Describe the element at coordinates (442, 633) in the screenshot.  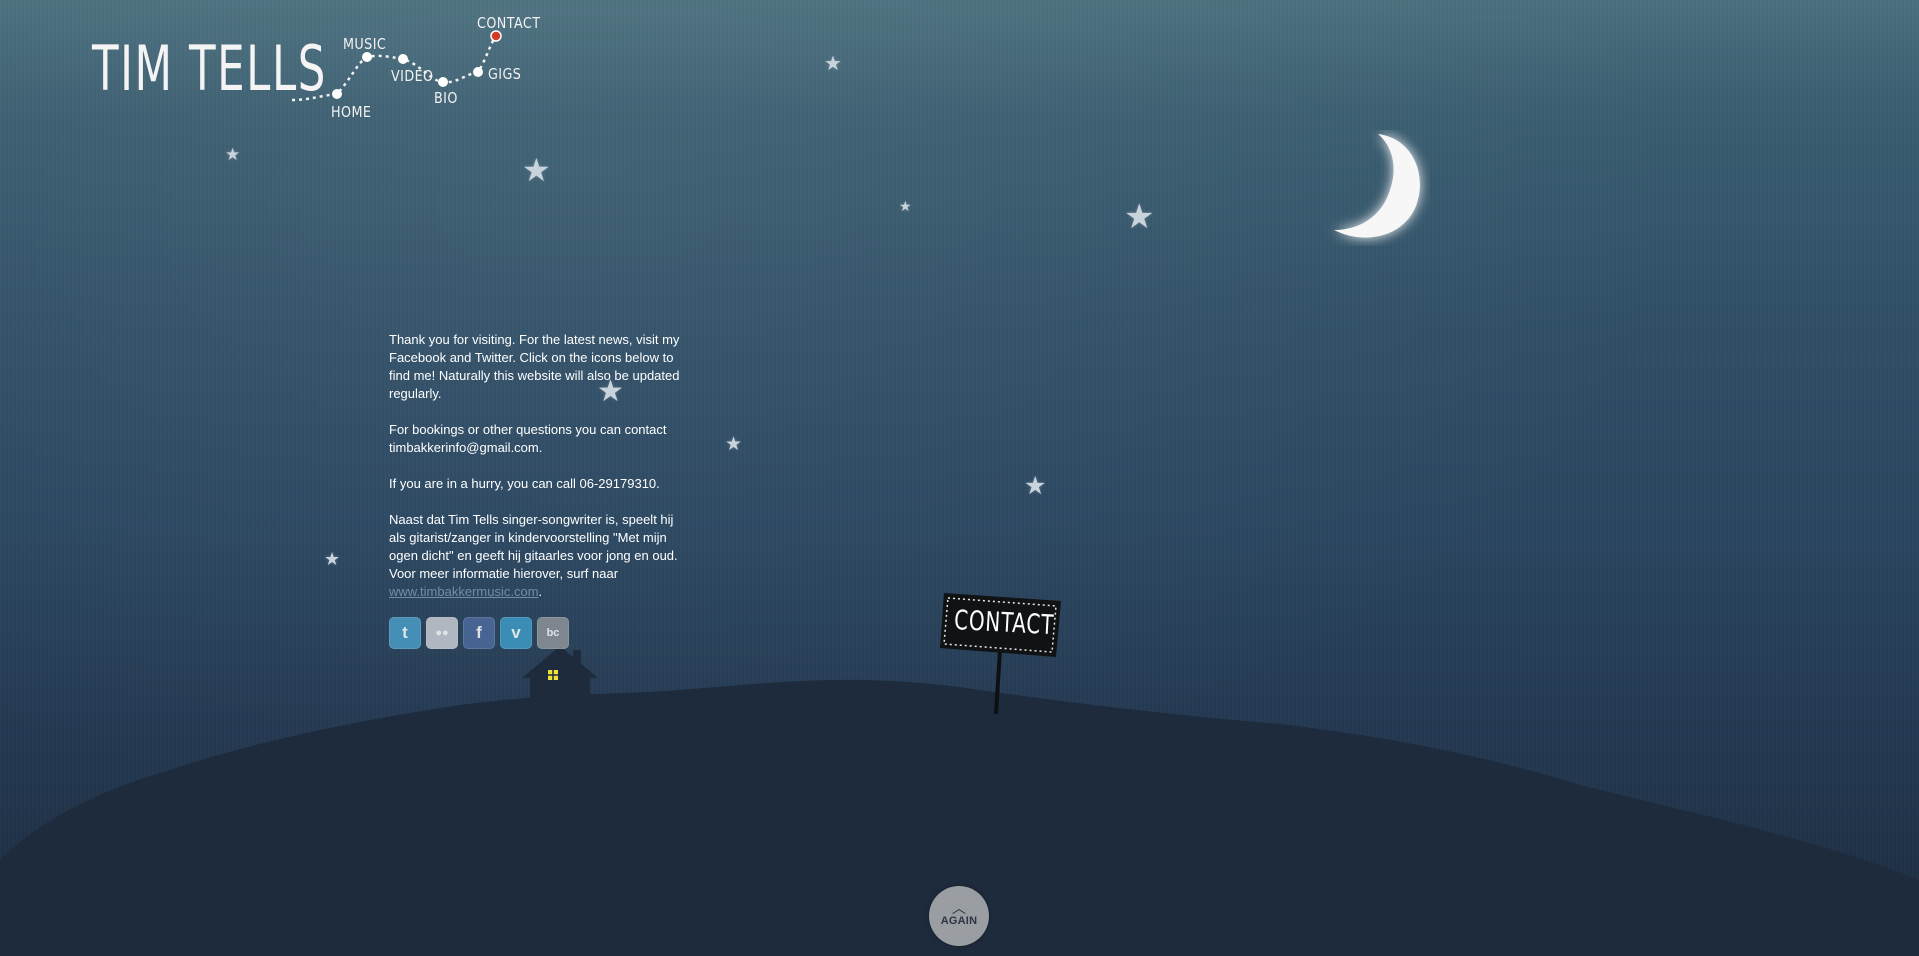
I see `flickr-icon: ●●` at that location.